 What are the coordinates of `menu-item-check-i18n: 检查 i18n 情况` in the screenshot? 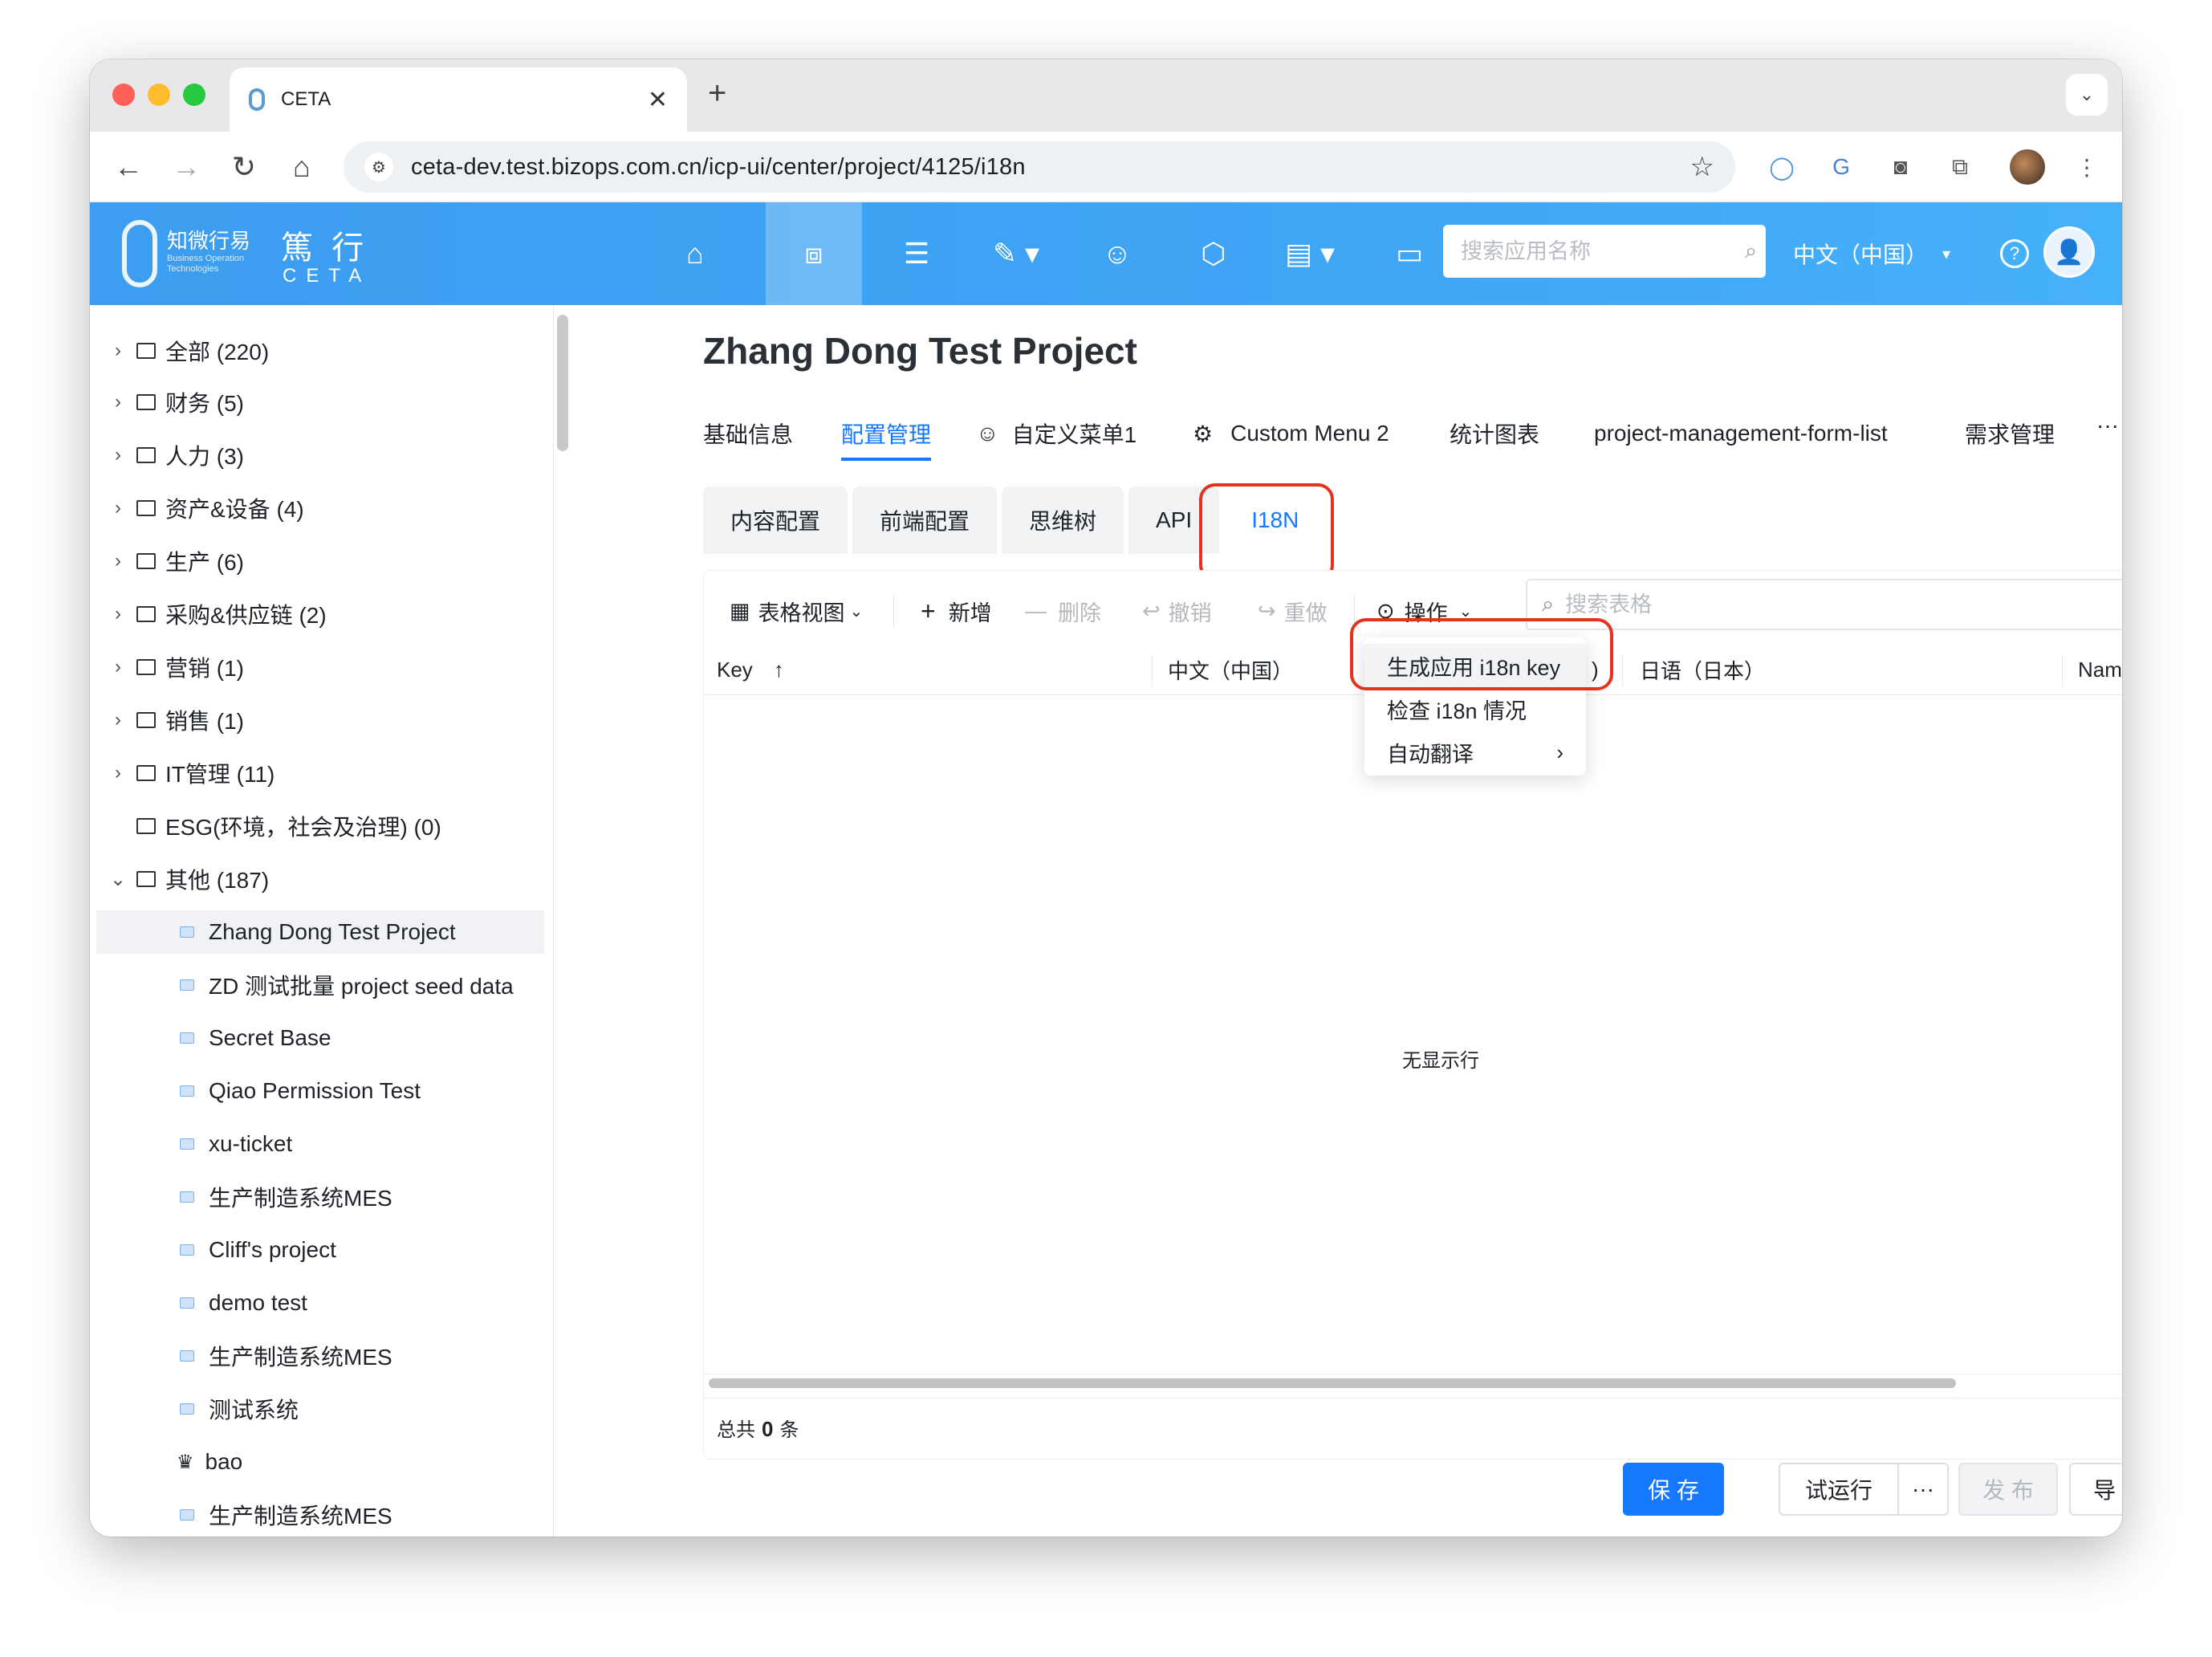 It's located at (1475, 709).